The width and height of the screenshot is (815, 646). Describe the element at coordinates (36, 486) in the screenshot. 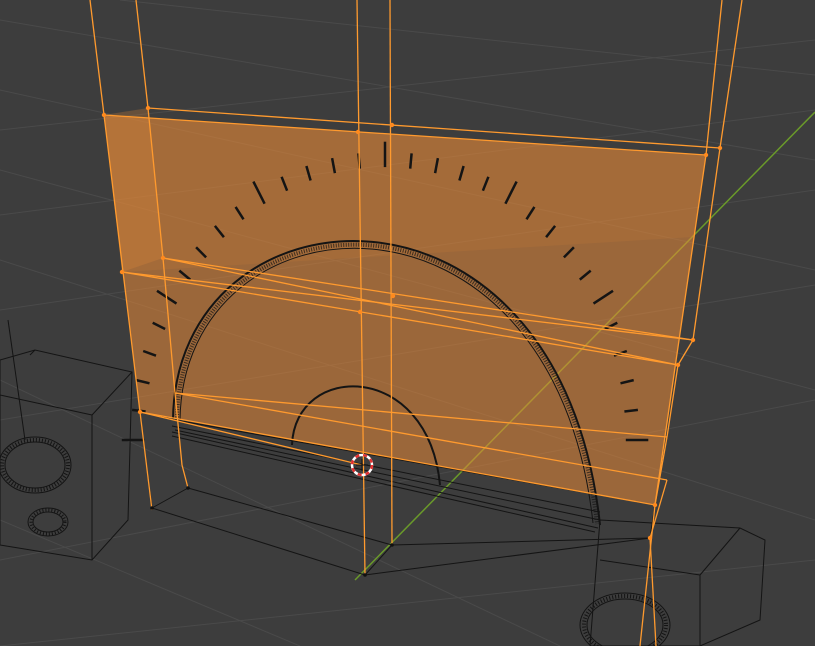

I see `left-pole-rings` at that location.